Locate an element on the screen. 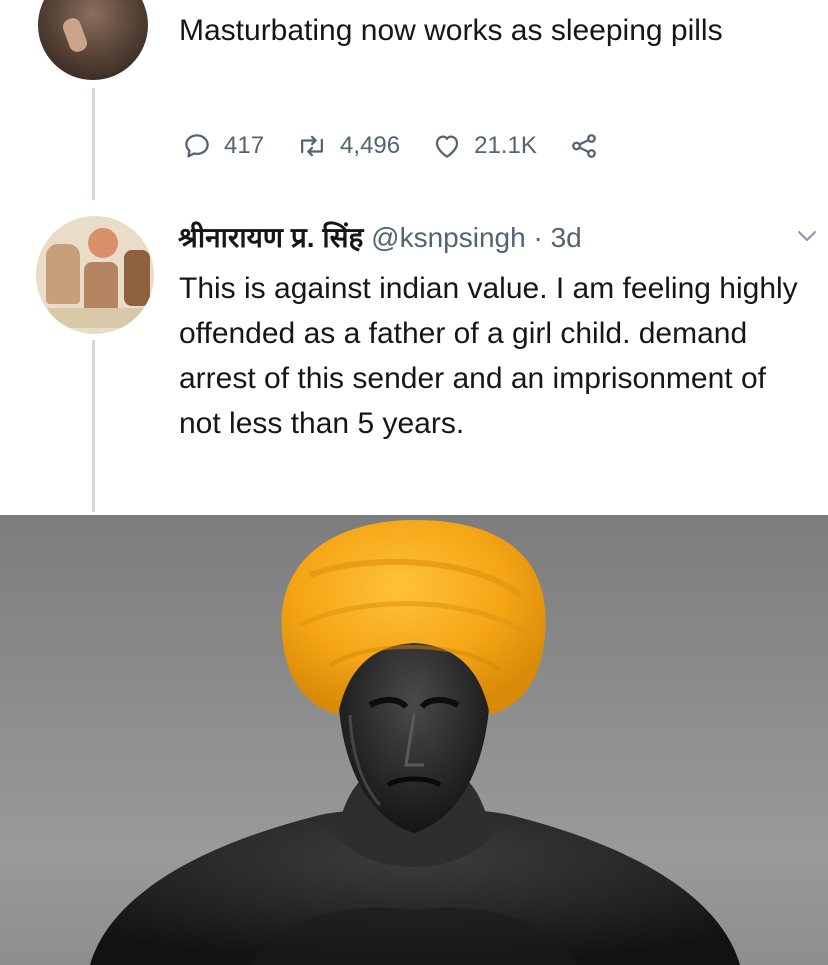 This screenshot has width=828, height=965. like-count: 21.1K is located at coordinates (505, 145).